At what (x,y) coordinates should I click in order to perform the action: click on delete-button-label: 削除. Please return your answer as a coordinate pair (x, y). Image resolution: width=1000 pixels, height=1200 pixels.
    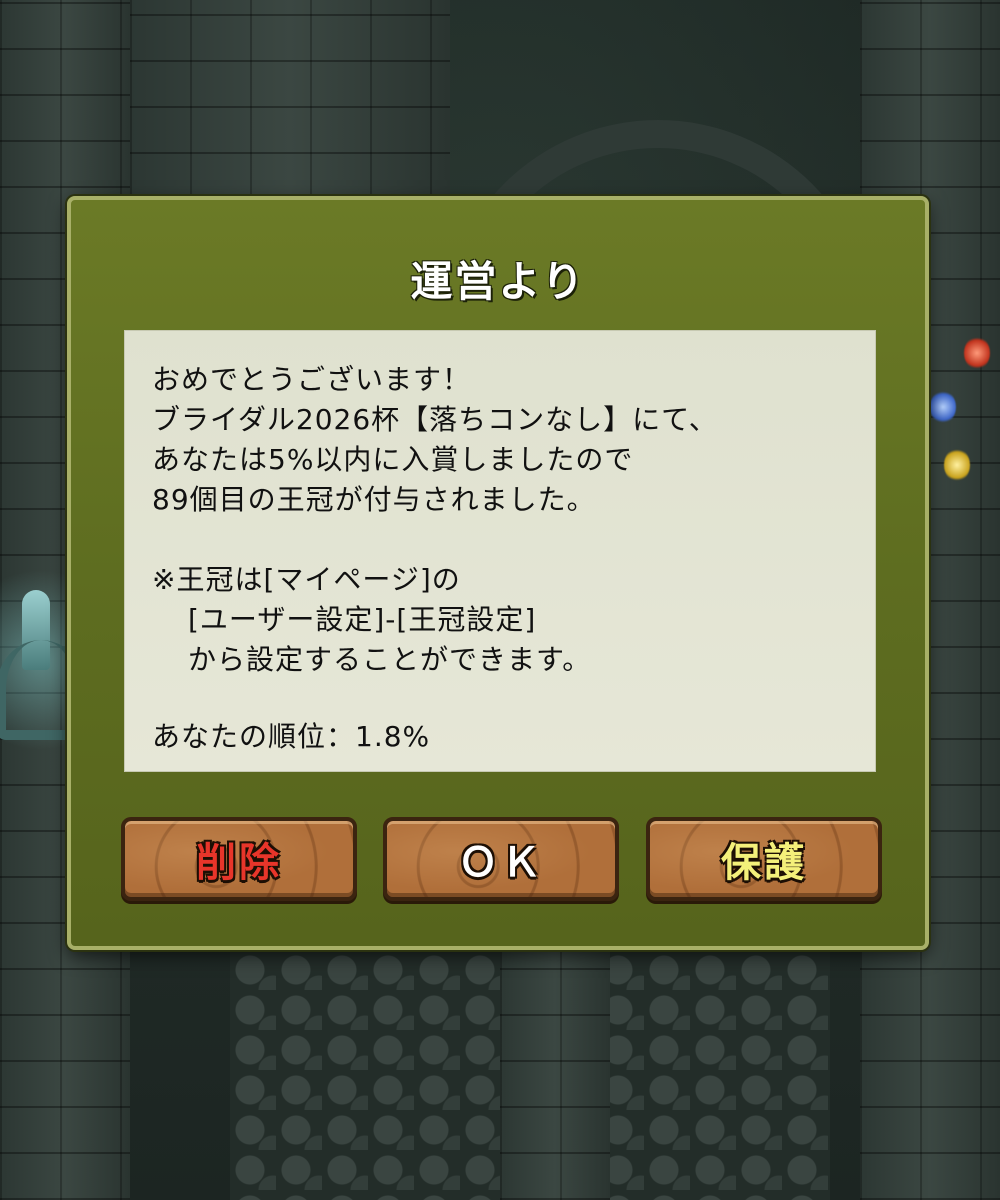
    Looking at the image, I should click on (239, 863).